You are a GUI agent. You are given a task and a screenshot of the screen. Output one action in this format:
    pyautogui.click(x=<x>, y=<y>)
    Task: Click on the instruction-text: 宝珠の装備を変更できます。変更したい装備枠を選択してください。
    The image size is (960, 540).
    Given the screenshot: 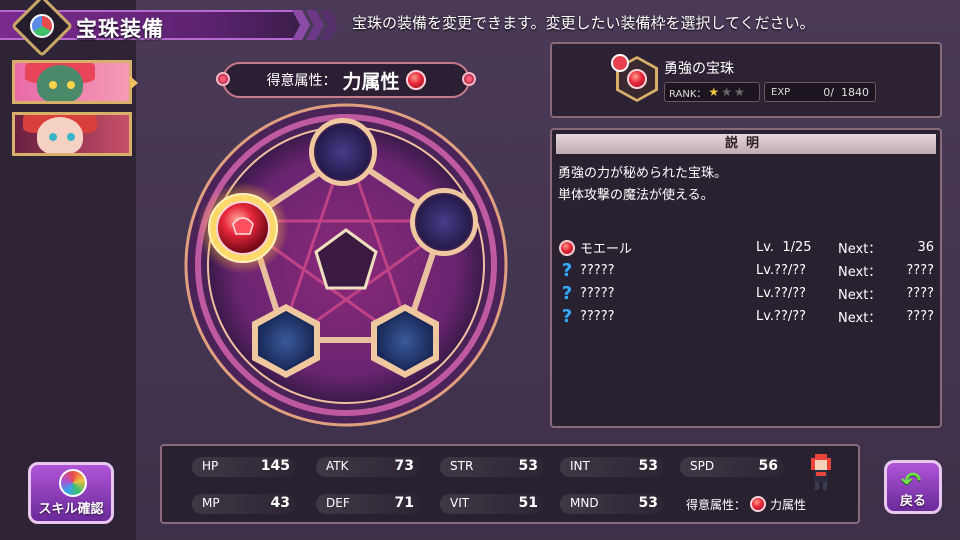 What is the action you would take?
    pyautogui.click(x=583, y=23)
    